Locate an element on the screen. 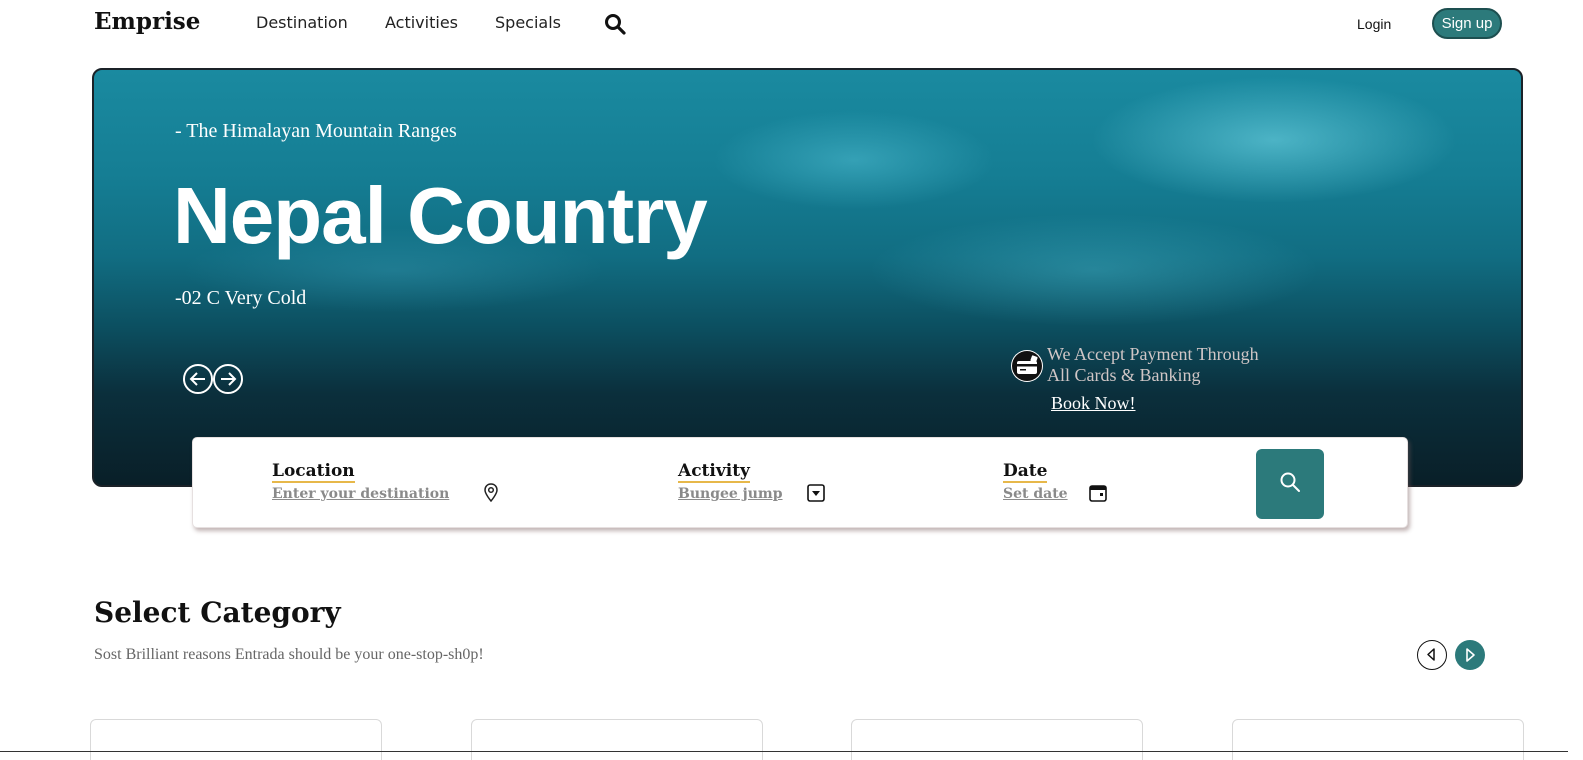 The height and width of the screenshot is (760, 1583). chevron-right-icon is located at coordinates (1470, 655).